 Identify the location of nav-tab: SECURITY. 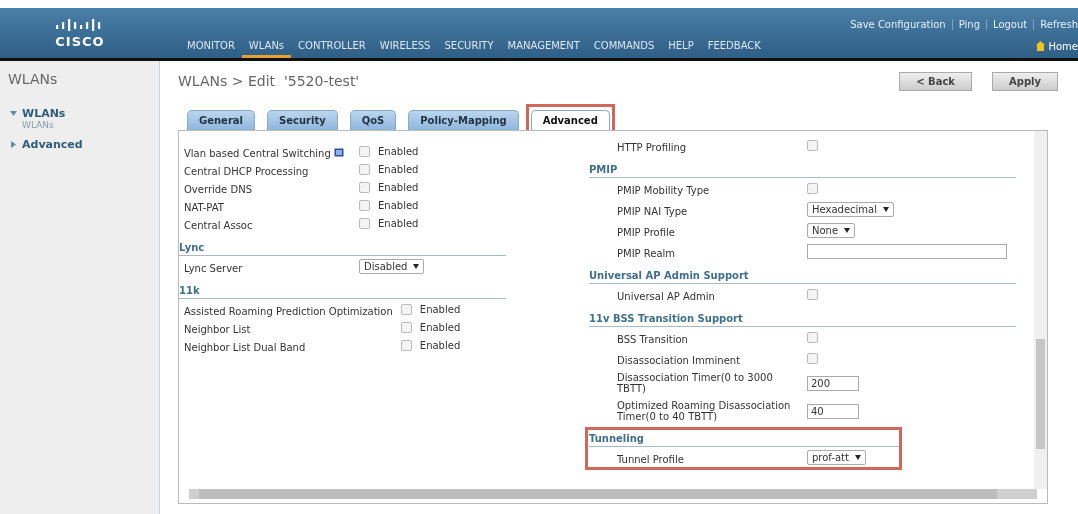
(469, 49).